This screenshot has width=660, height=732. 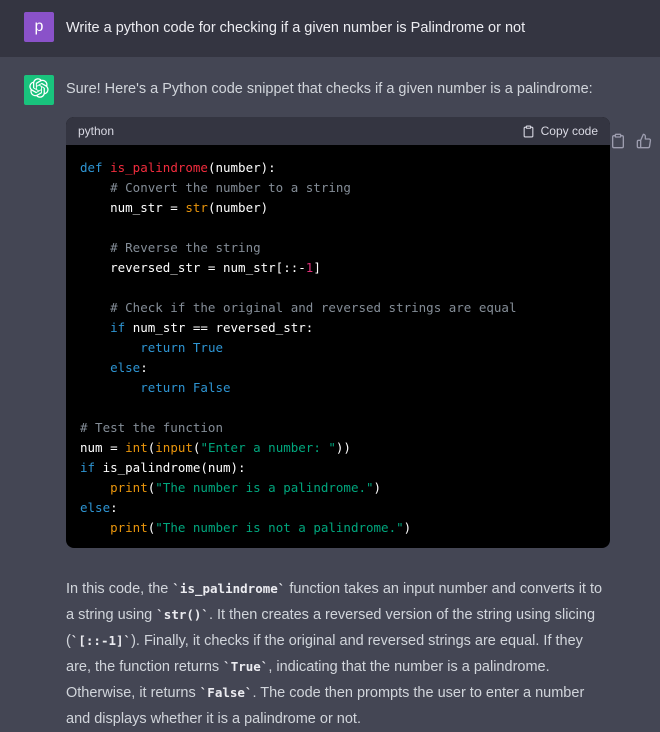 I want to click on code-block-header: python Copy code, so click(x=338, y=131).